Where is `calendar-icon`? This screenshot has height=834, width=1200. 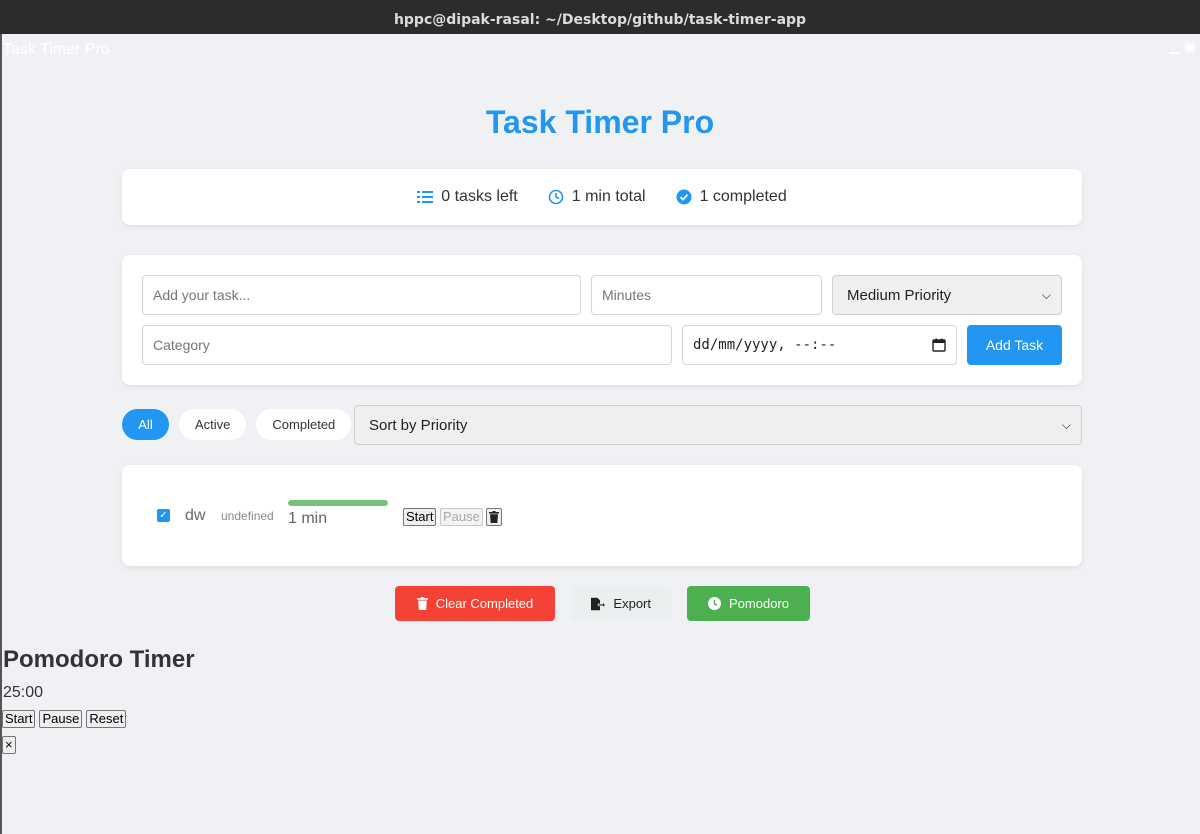
calendar-icon is located at coordinates (939, 345).